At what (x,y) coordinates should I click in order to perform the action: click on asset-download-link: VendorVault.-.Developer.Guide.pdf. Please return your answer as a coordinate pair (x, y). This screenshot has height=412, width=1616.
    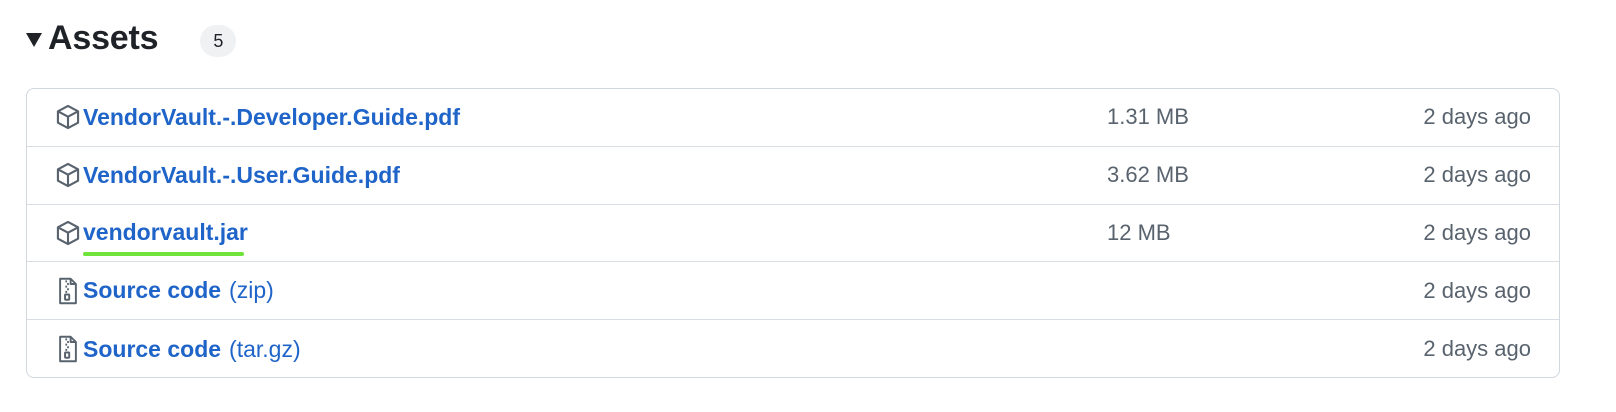
    Looking at the image, I should click on (271, 117).